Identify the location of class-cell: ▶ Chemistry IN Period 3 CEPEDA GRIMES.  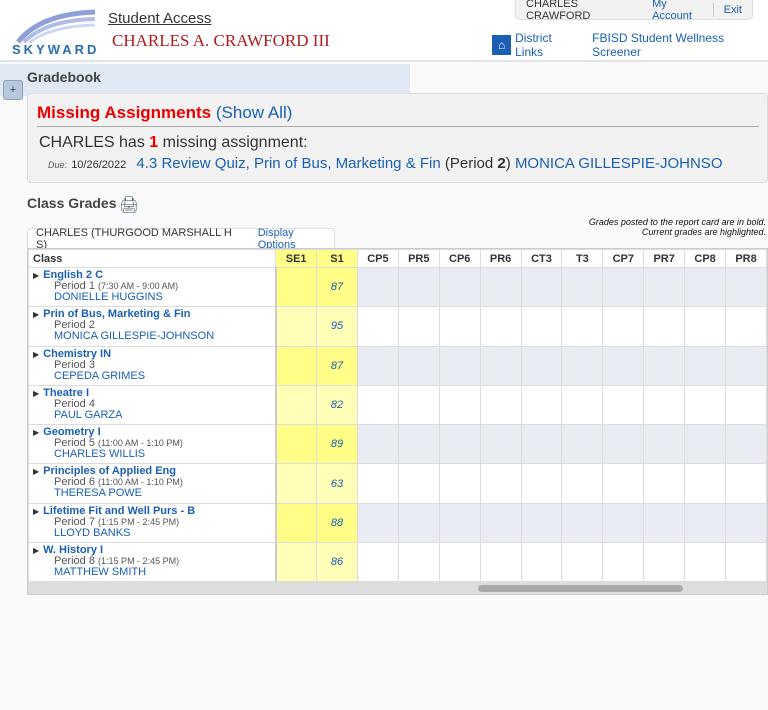
(152, 365).